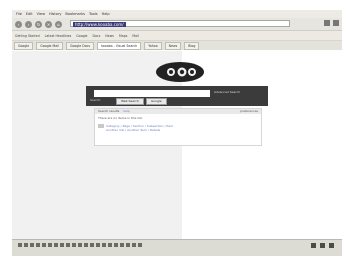 The width and height of the screenshot is (346, 261). I want to click on tab-active: kooaba - Visual Search, so click(119, 45).